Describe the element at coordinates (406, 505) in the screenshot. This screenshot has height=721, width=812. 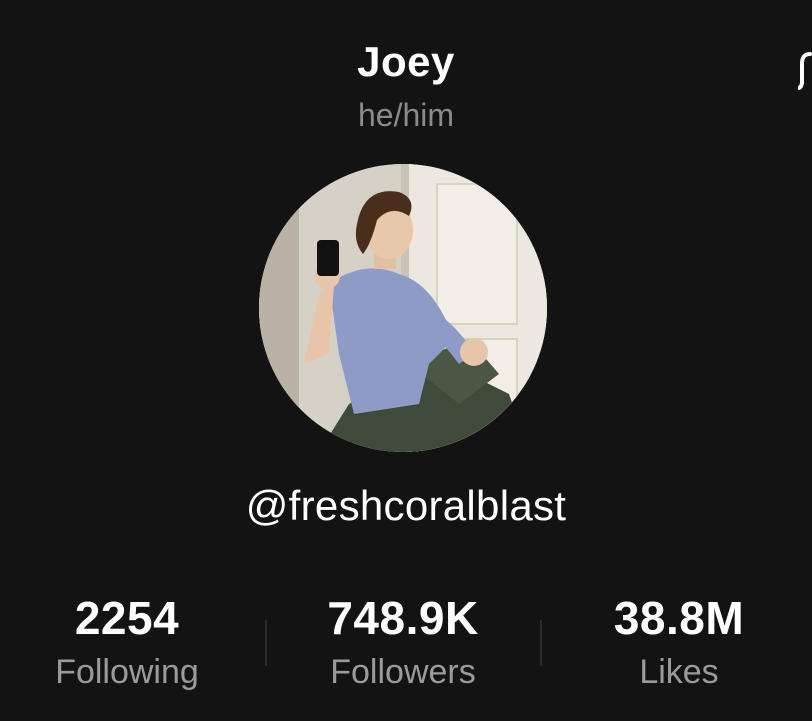
I see `profile-username: @freshcoralblast` at that location.